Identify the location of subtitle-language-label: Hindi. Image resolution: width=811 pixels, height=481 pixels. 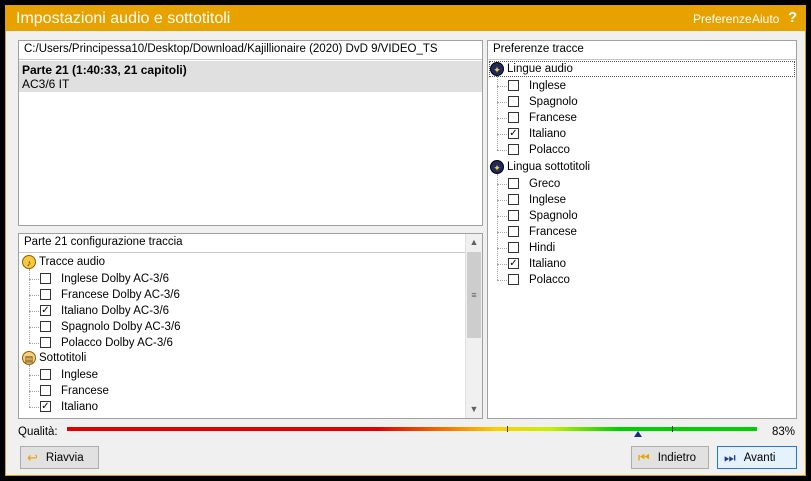
(542, 248).